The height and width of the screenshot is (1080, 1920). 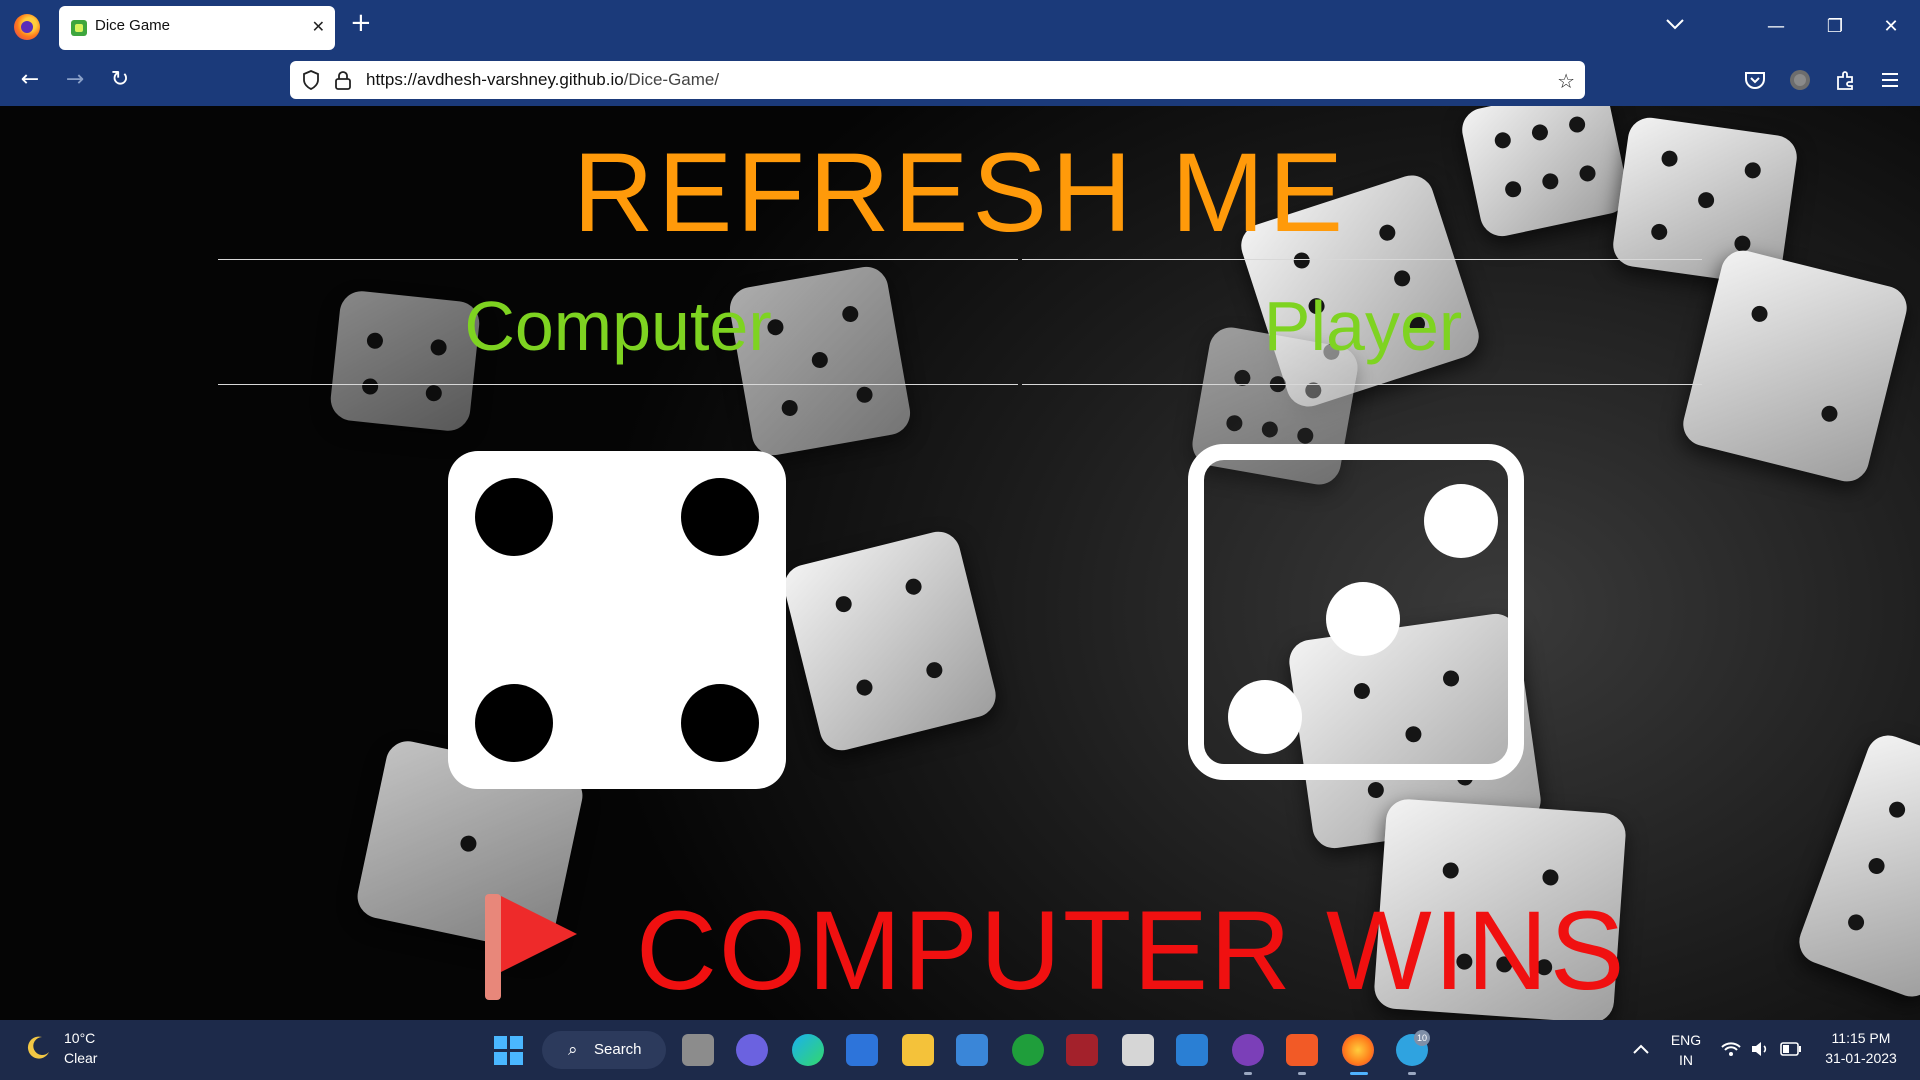 What do you see at coordinates (30, 80) in the screenshot?
I see `back-button: ←` at bounding box center [30, 80].